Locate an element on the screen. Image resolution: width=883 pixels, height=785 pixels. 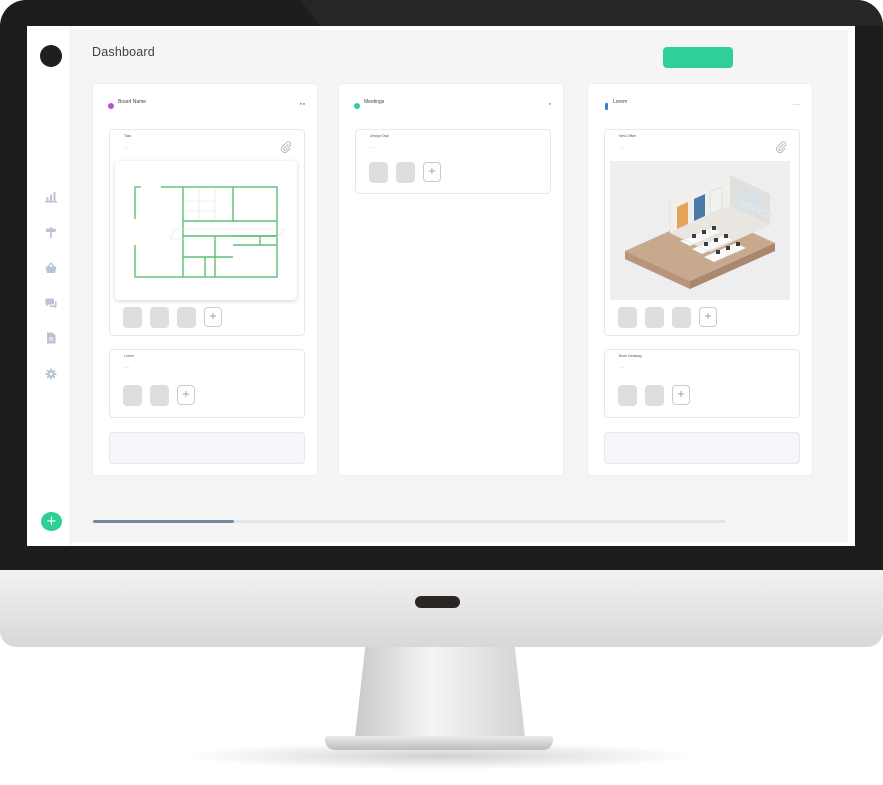
board-column: Meetings ■ Design Task —— + is located at coordinates (451, 279).